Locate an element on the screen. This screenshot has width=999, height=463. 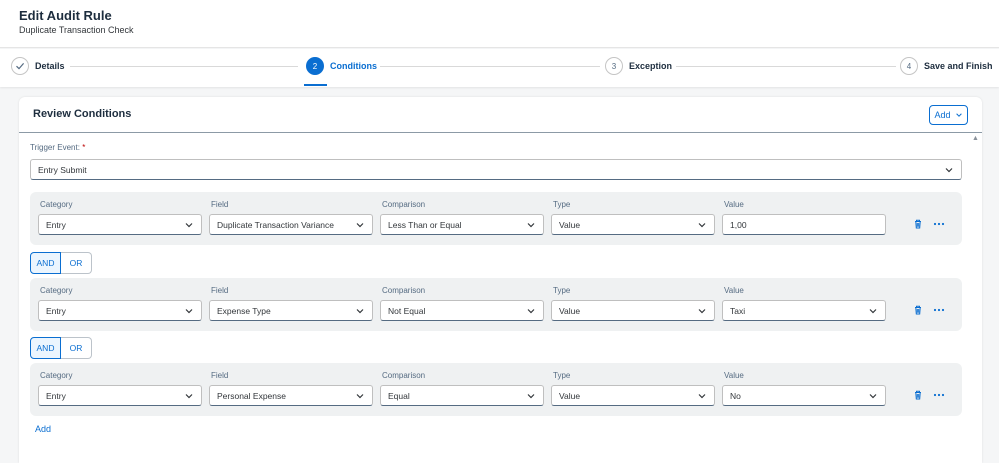
step-details: Details is located at coordinates (38, 66).